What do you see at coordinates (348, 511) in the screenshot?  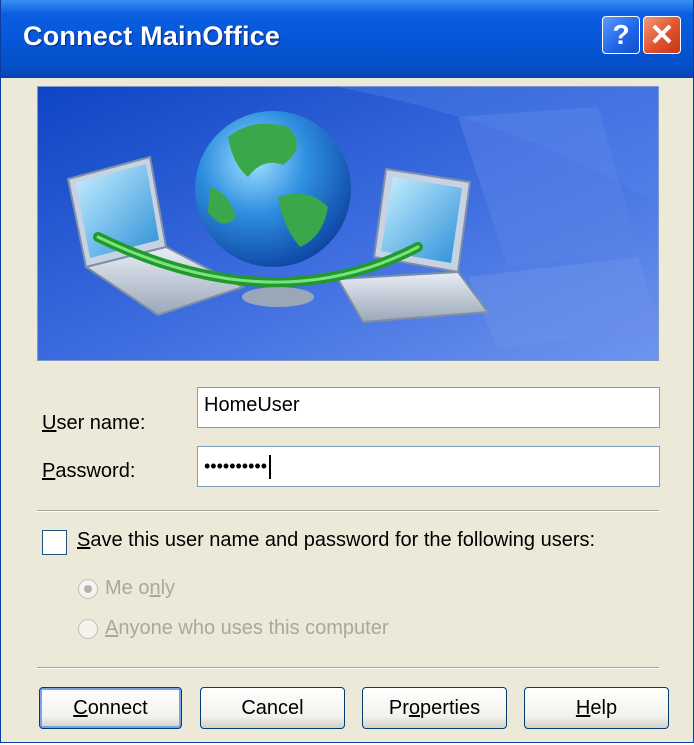 I see `separator-top` at bounding box center [348, 511].